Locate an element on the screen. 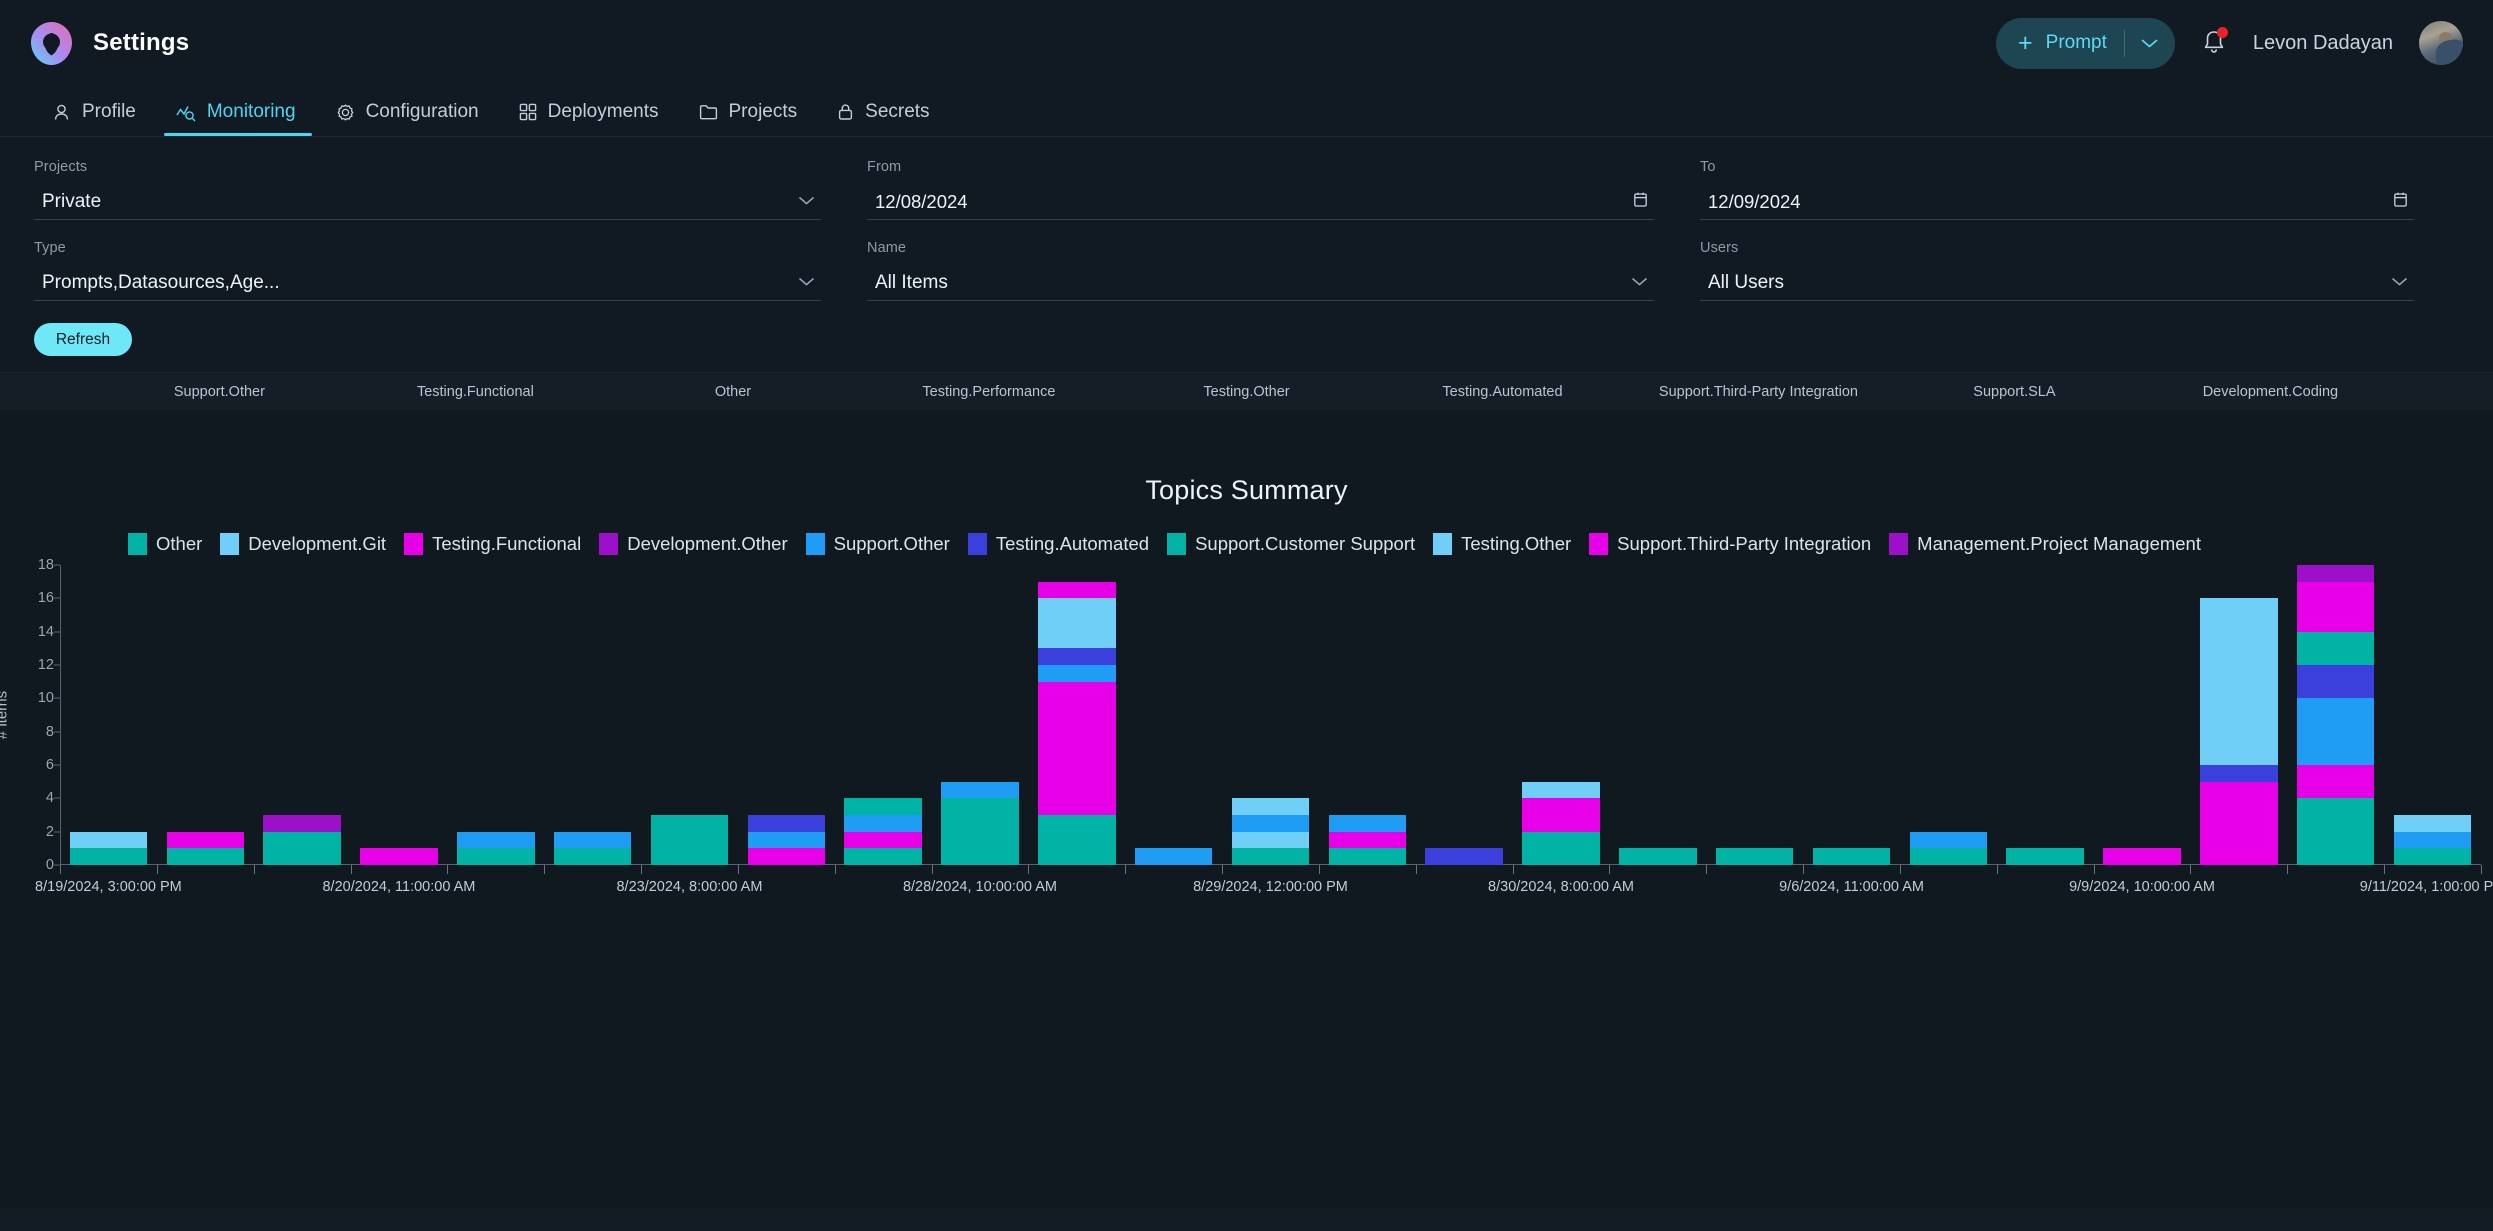  tab-secrets: Secrets is located at coordinates (885, 118).